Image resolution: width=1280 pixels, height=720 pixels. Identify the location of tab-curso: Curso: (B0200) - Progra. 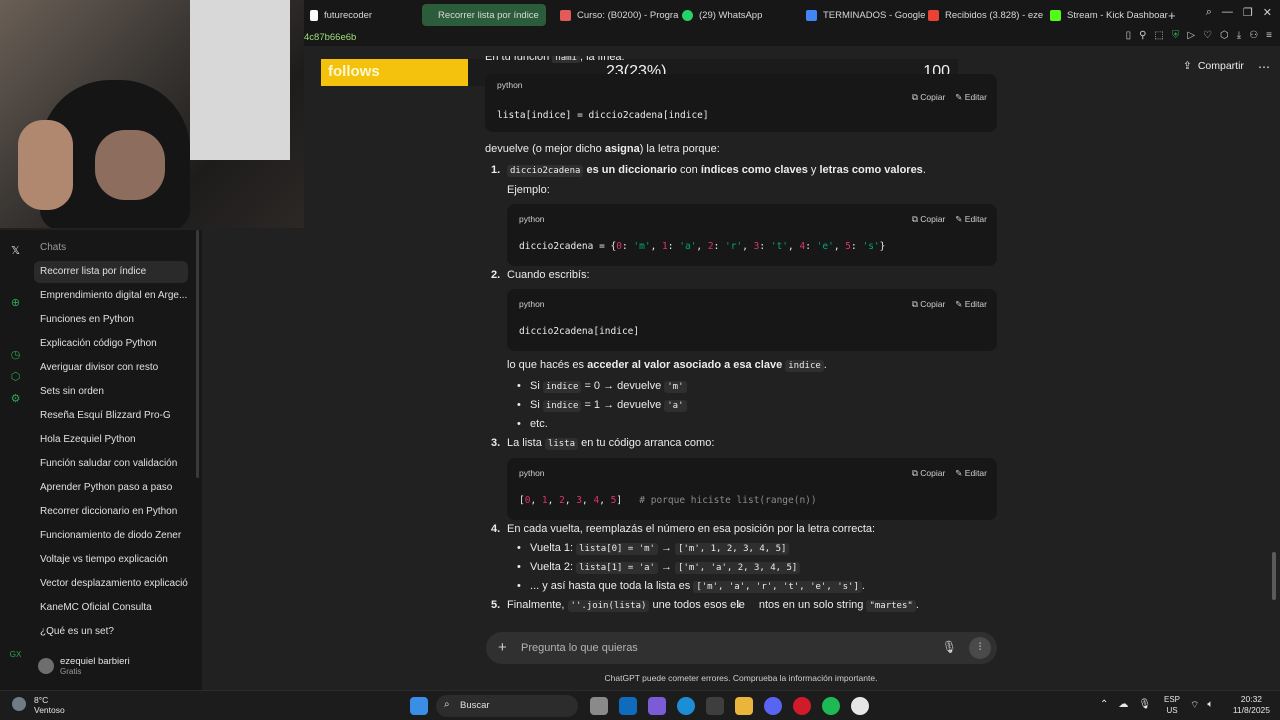
(619, 15).